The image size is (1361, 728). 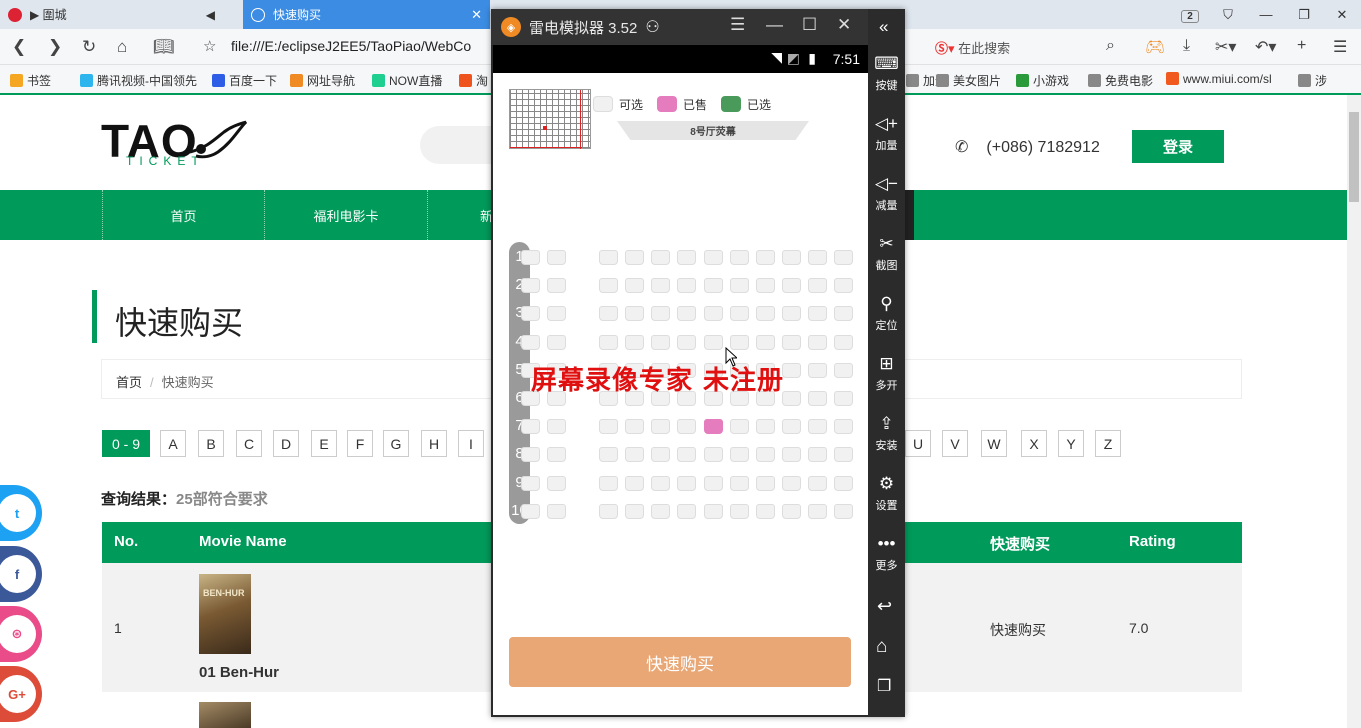 I want to click on nav-home: 首页, so click(x=183, y=215).